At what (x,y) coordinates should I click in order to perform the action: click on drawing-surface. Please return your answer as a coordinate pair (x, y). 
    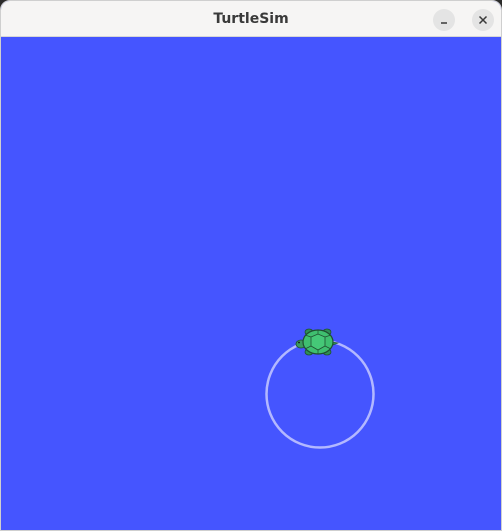
    Looking at the image, I should click on (320, 388).